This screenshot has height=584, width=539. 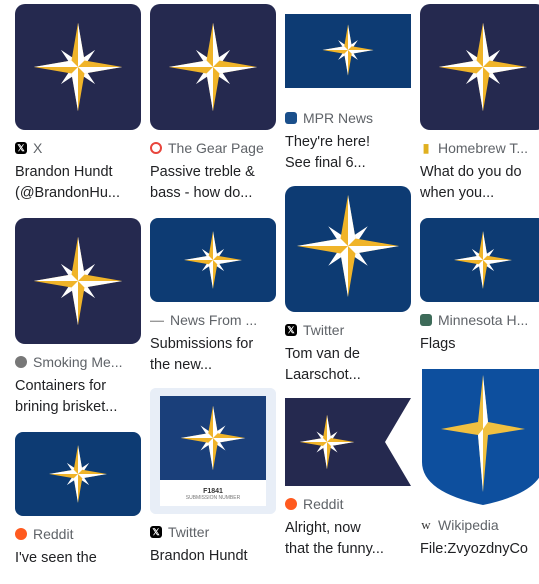 I want to click on source-name: MPR News, so click(x=338, y=118).